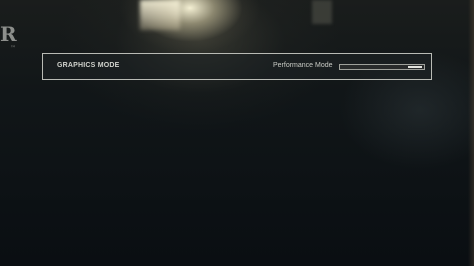  What do you see at coordinates (237, 66) in the screenshot?
I see `graphics-mode-setting: GRAPHICS MODE Performance Mode` at bounding box center [237, 66].